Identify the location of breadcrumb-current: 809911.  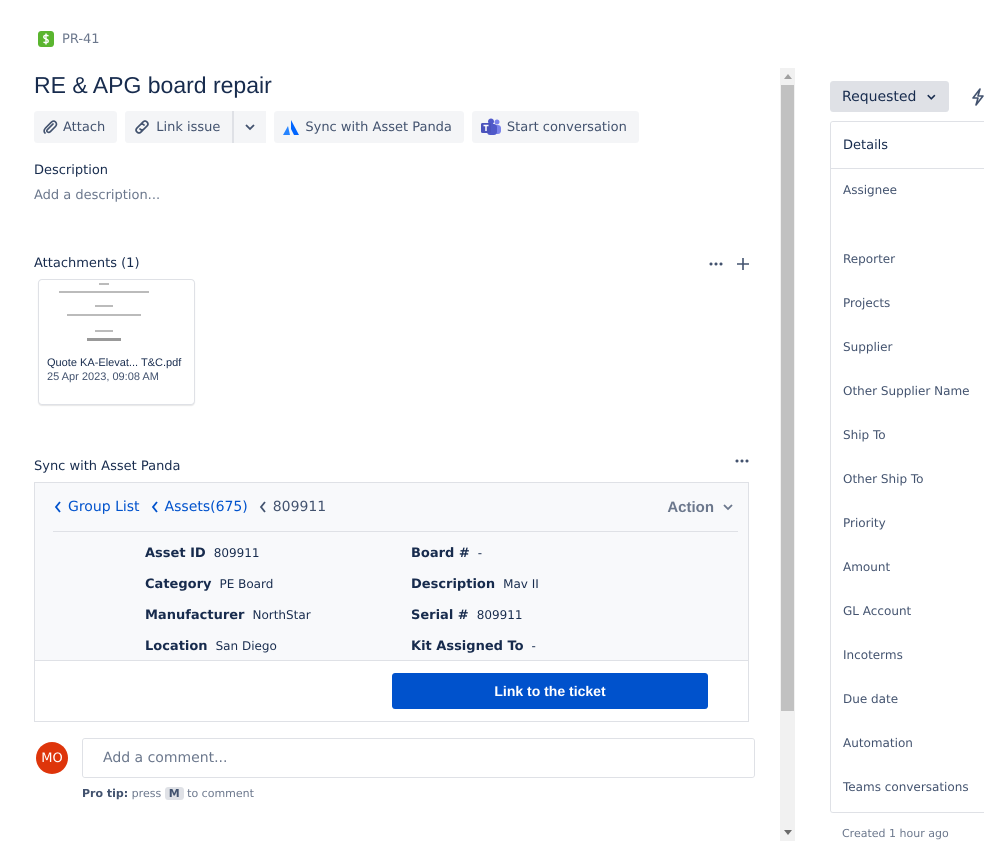
(292, 507).